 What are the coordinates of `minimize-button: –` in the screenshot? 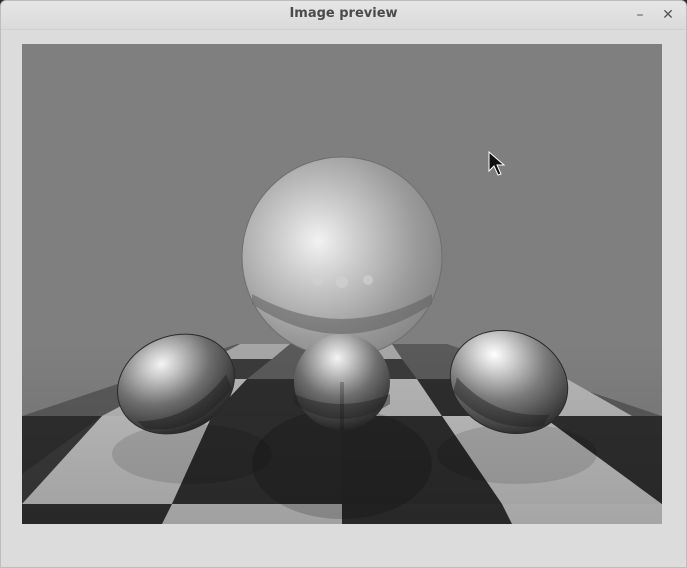 It's located at (640, 15).